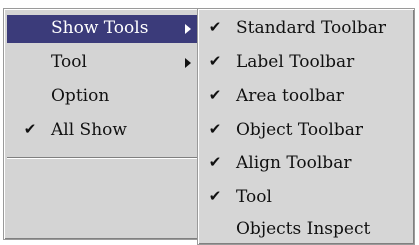 This screenshot has height=245, width=419. What do you see at coordinates (80, 96) in the screenshot?
I see `menu-item-label: Option` at bounding box center [80, 96].